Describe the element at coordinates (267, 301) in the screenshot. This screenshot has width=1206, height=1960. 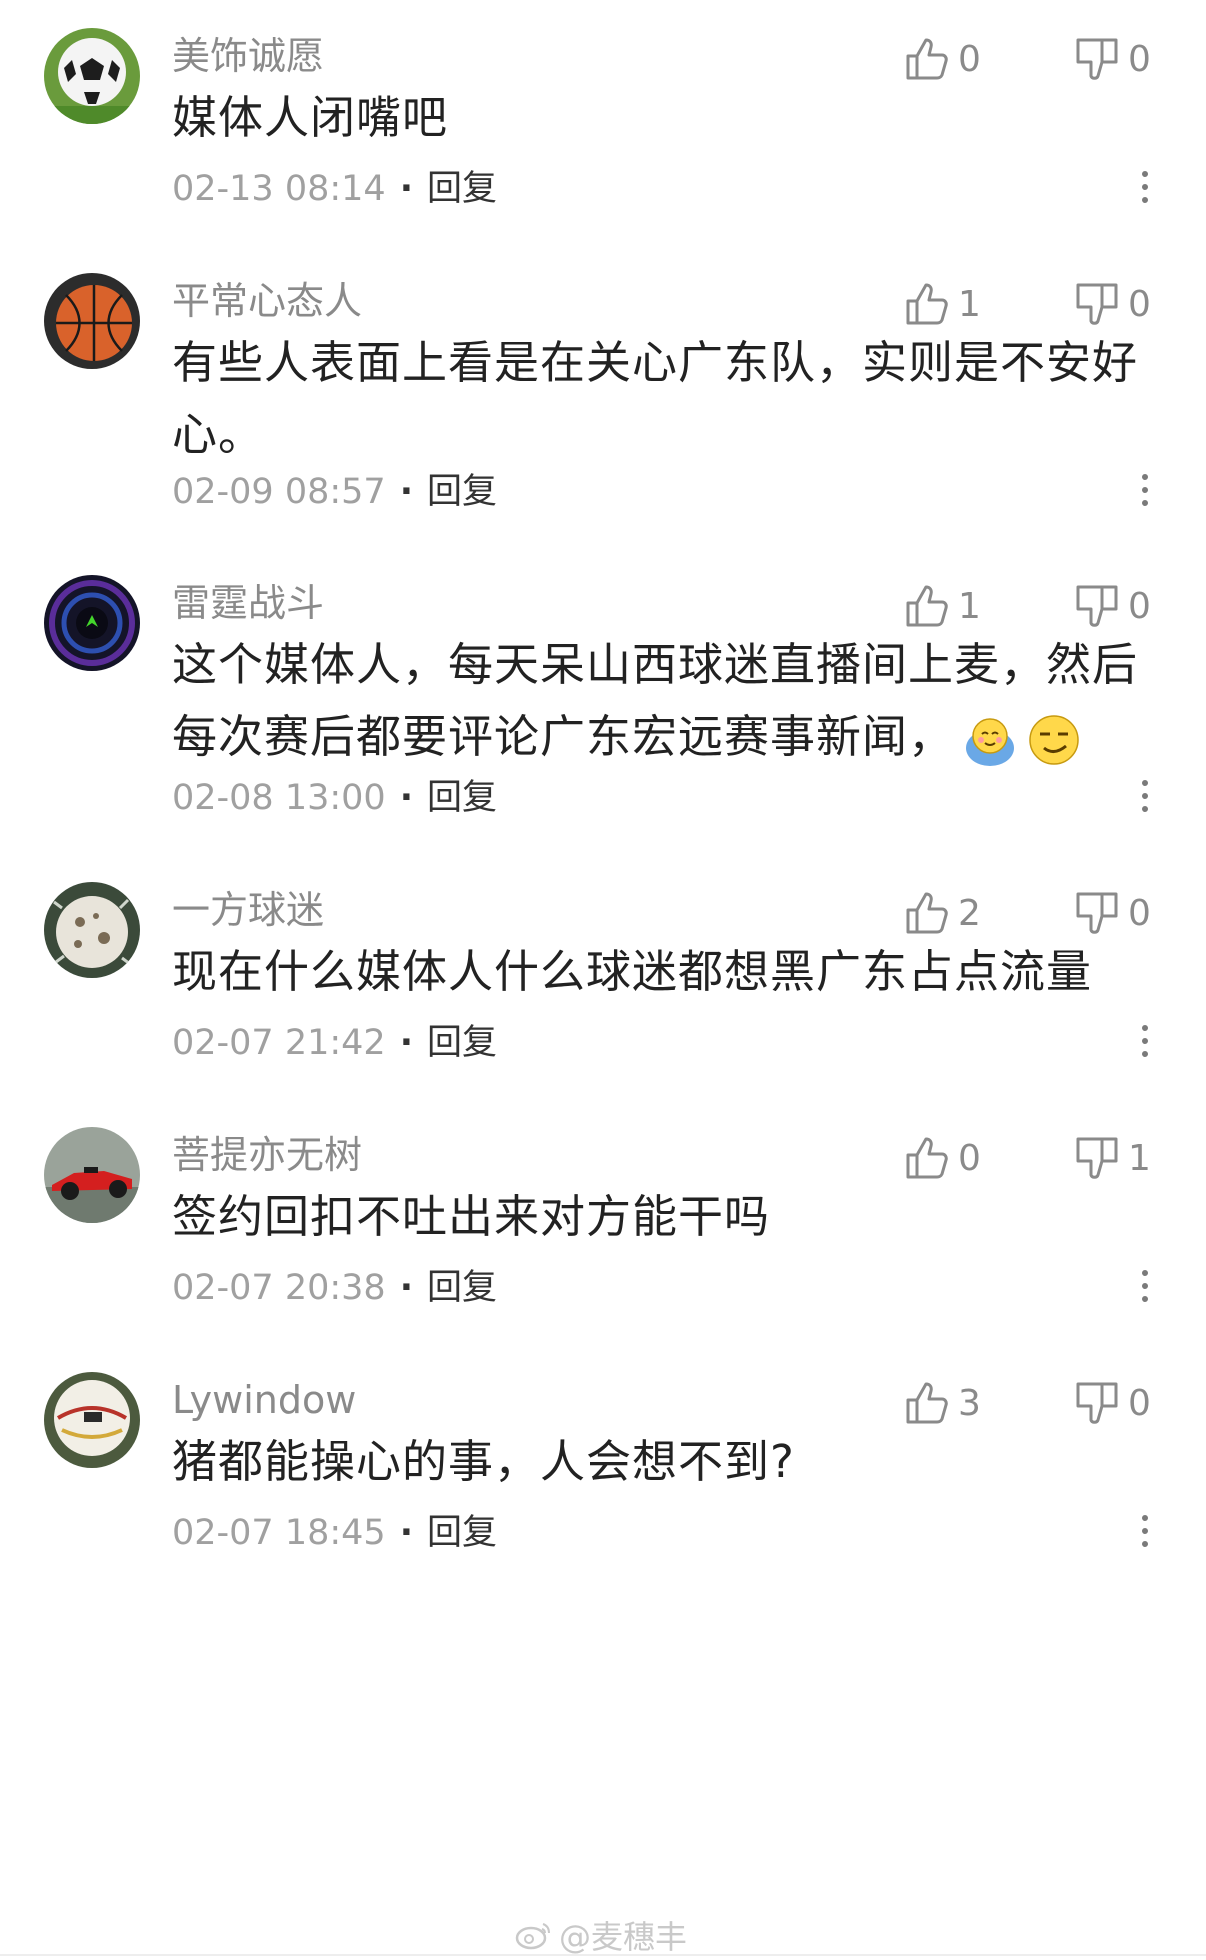
I see `username: 平常心态人` at that location.